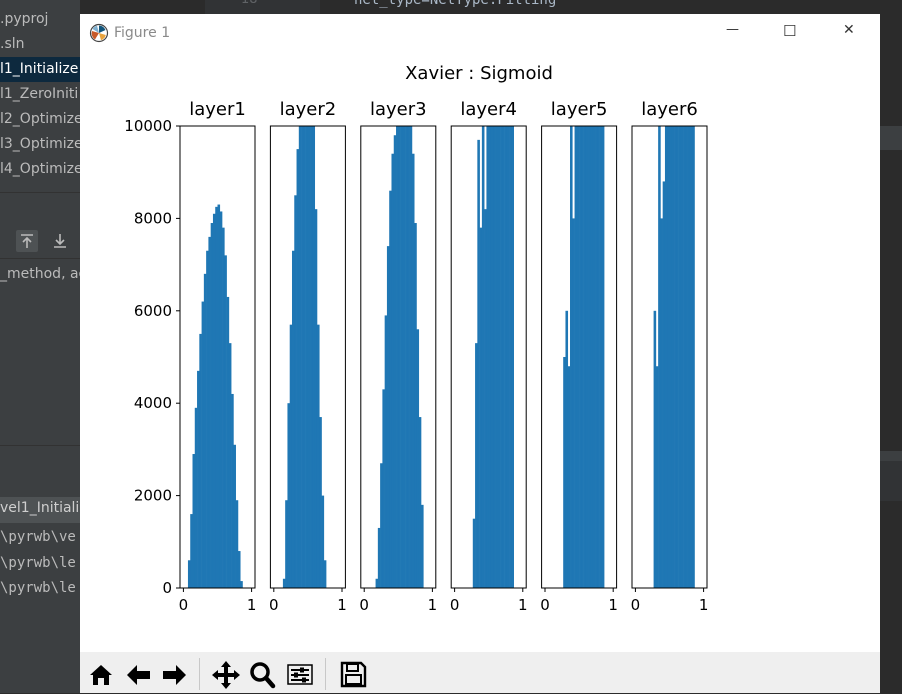  What do you see at coordinates (39, 94) in the screenshot?
I see `project-file: l1_ZeroIniti` at bounding box center [39, 94].